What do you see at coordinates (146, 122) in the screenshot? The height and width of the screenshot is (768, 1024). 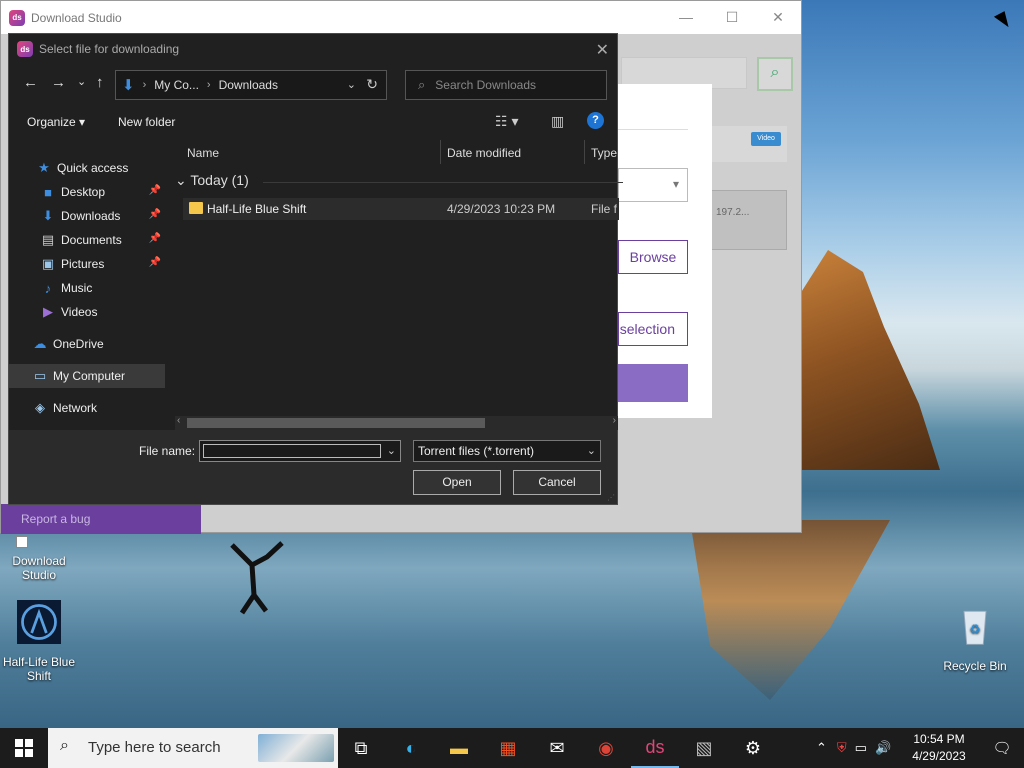 I see `new-folder-button: New folder` at bounding box center [146, 122].